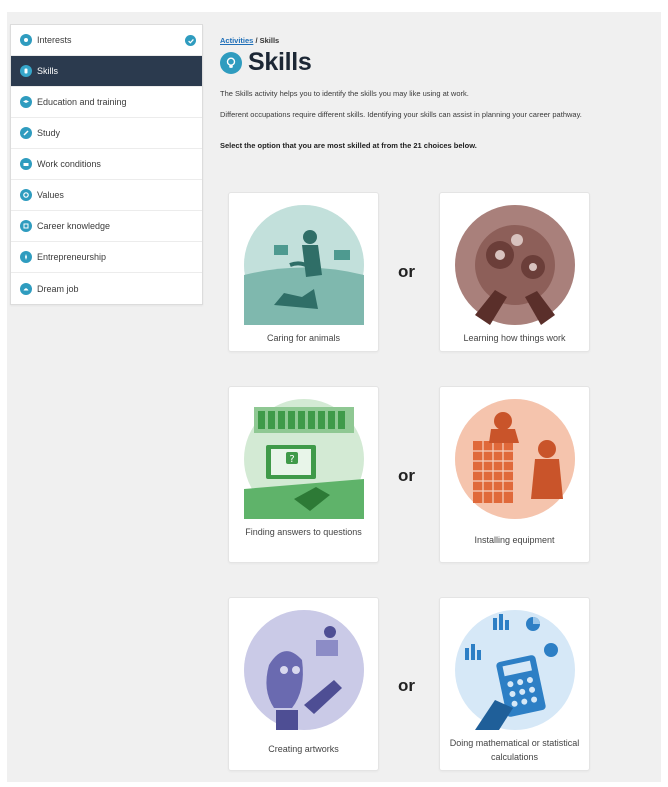 The image size is (668, 787). What do you see at coordinates (514, 540) in the screenshot?
I see `choice-label: Installing equipment` at bounding box center [514, 540].